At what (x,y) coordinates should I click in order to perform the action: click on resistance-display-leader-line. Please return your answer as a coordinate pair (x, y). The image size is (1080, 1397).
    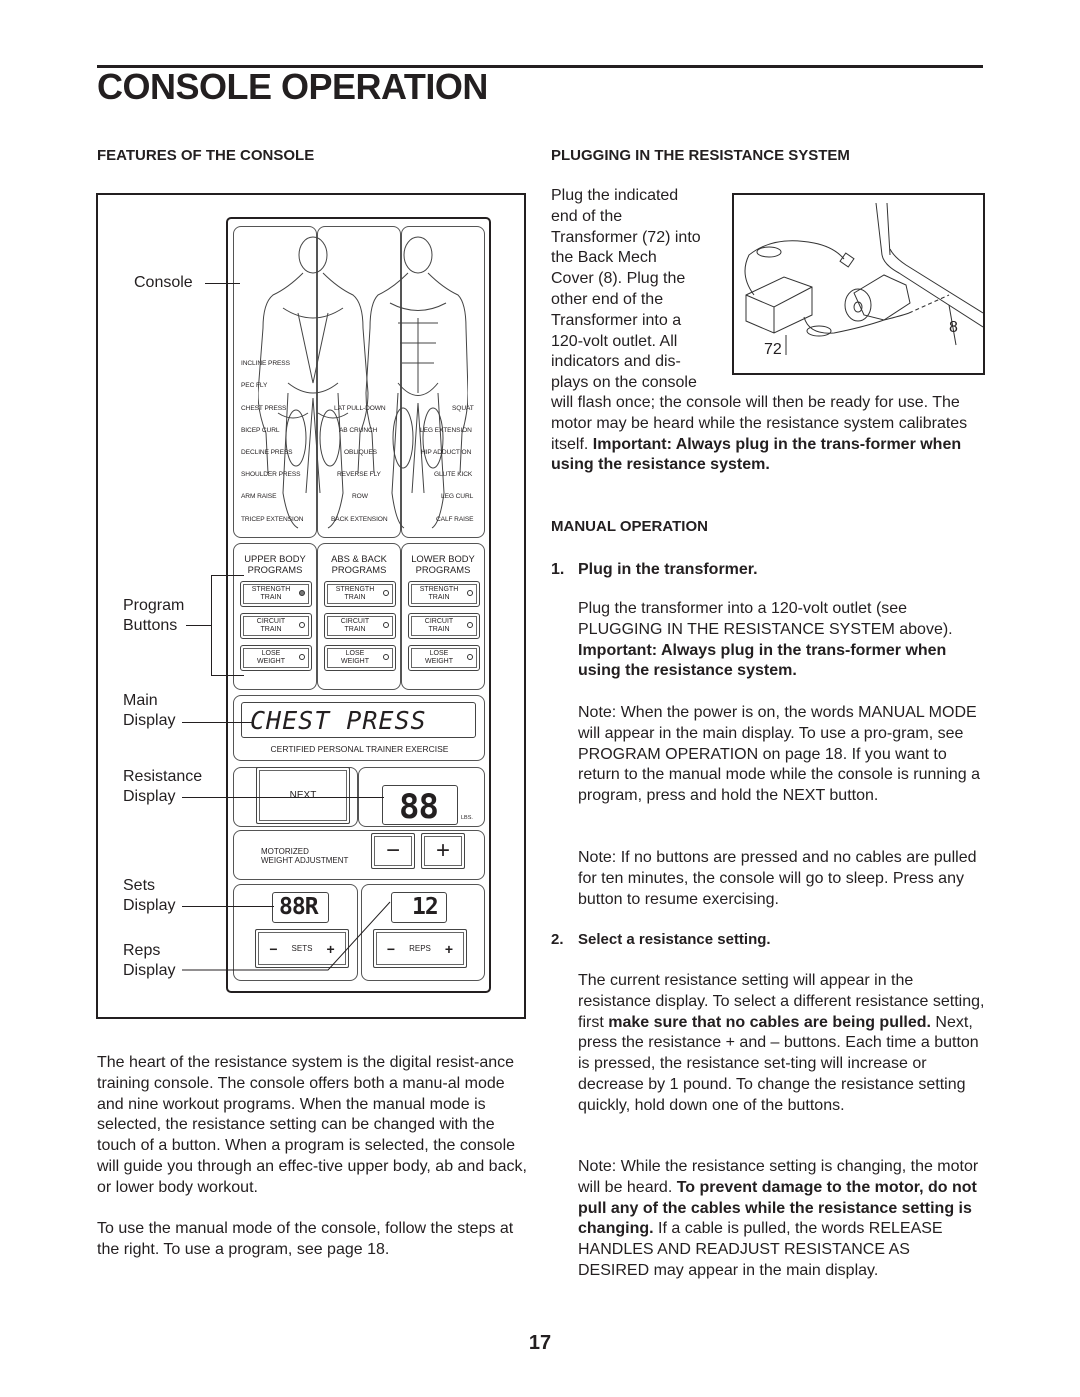
    Looking at the image, I should click on (283, 797).